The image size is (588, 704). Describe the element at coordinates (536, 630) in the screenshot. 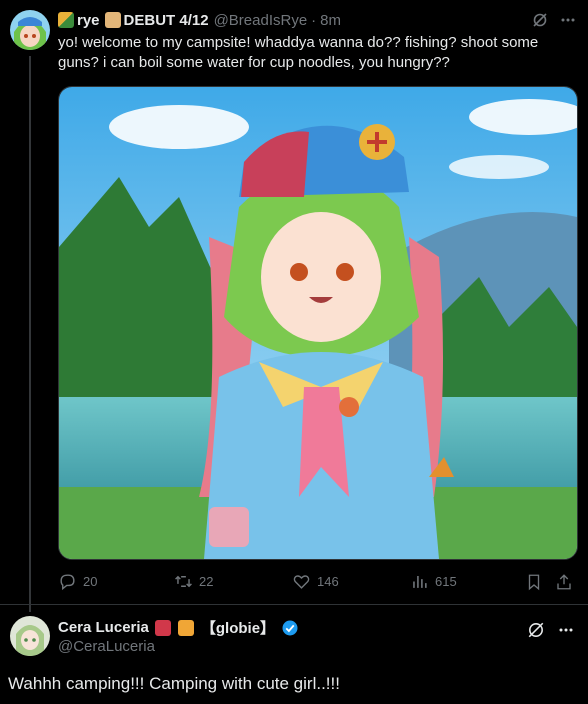

I see `reply-grok-icon` at that location.